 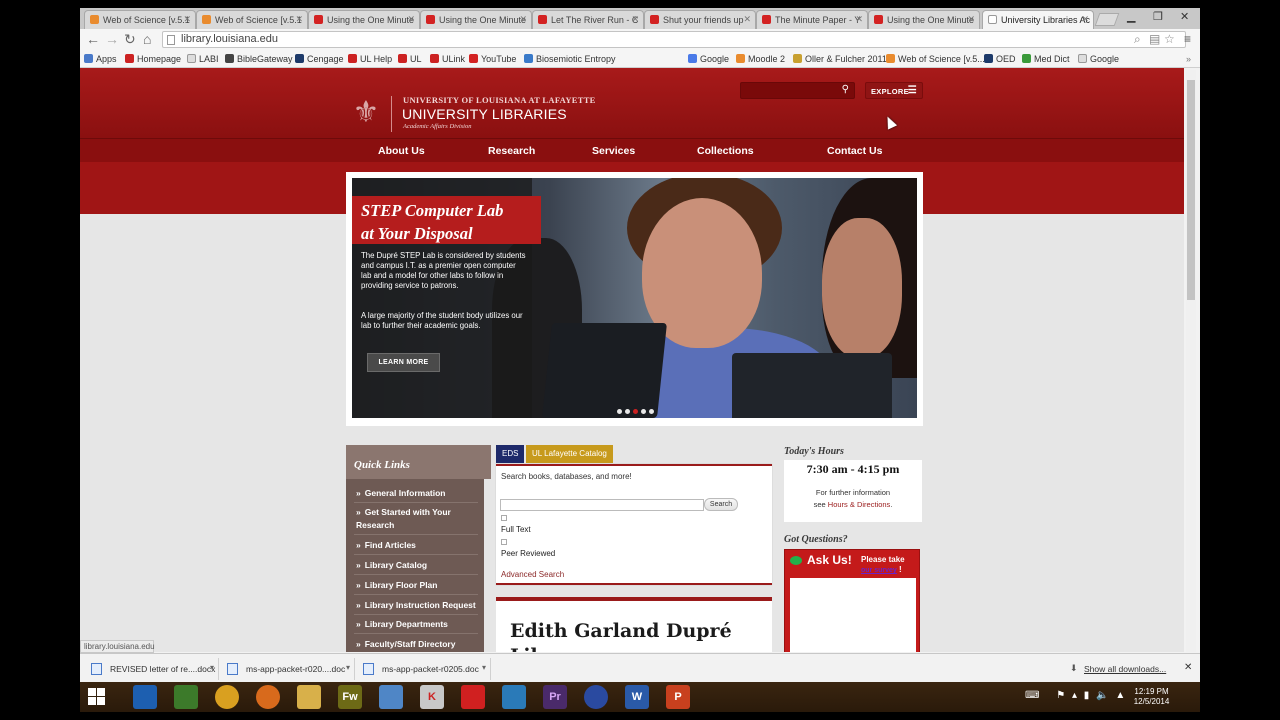 I want to click on network-icon, so click(x=186, y=697).